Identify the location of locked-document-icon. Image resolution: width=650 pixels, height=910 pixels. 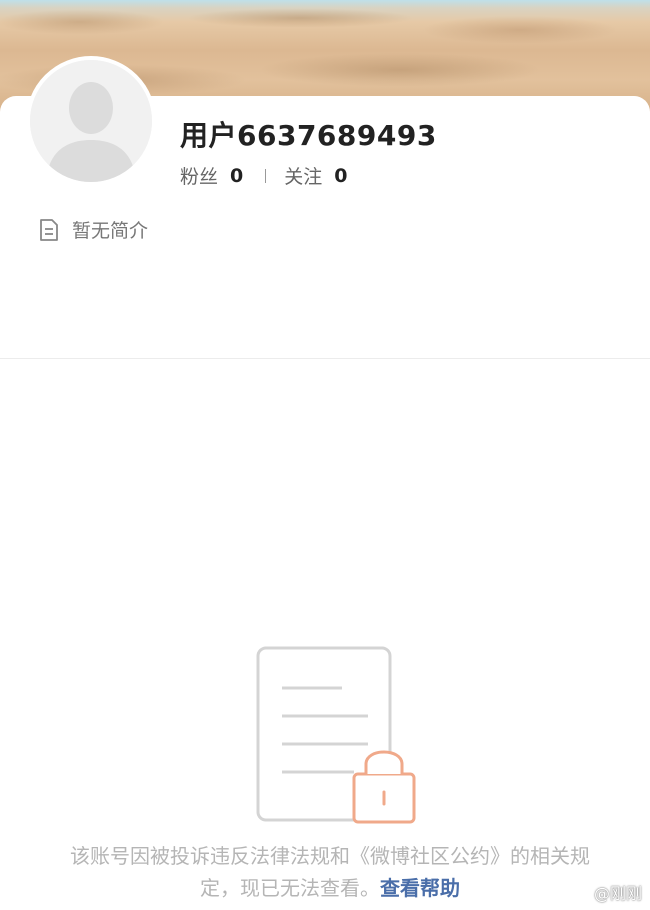
(336, 738).